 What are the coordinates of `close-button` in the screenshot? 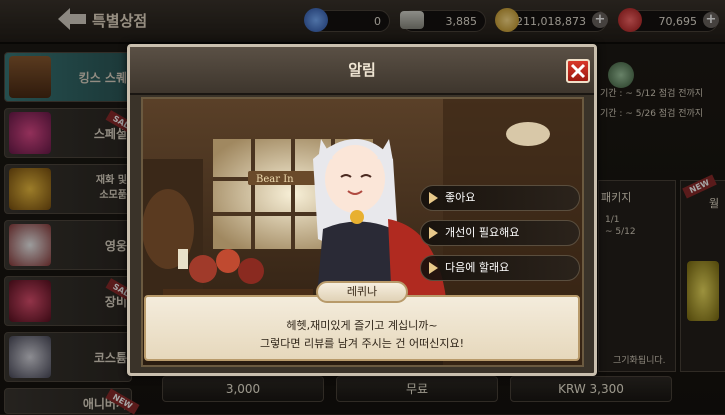 It's located at (578, 71).